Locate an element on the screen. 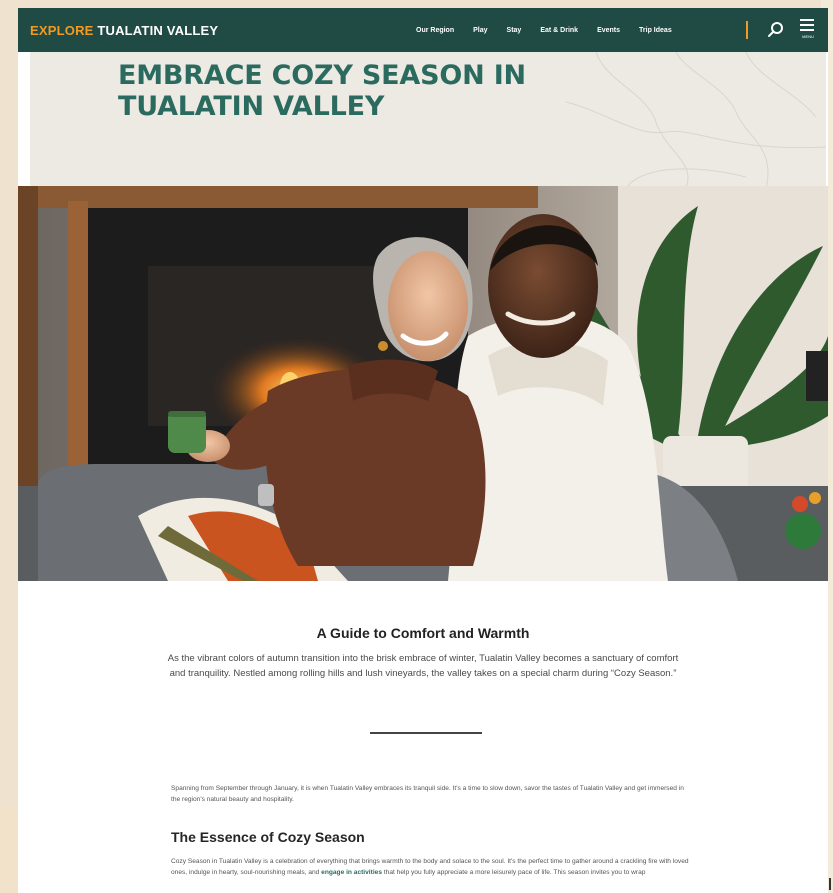  nav-link-our-region: Our Region is located at coordinates (435, 30).